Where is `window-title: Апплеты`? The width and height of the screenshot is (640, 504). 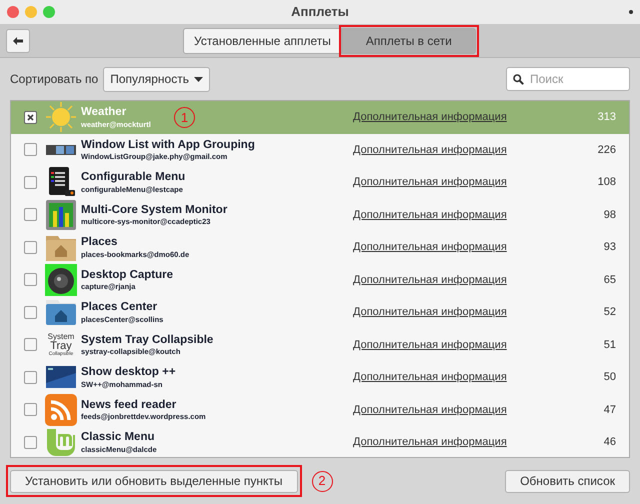 window-title: Апплеты is located at coordinates (320, 12).